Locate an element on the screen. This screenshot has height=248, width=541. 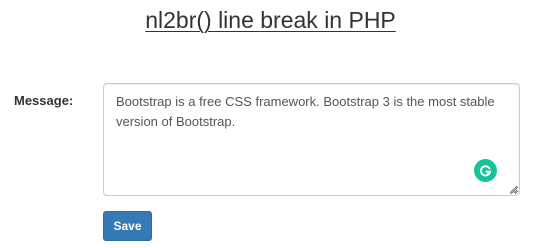
message-label: Message: is located at coordinates (44, 100).